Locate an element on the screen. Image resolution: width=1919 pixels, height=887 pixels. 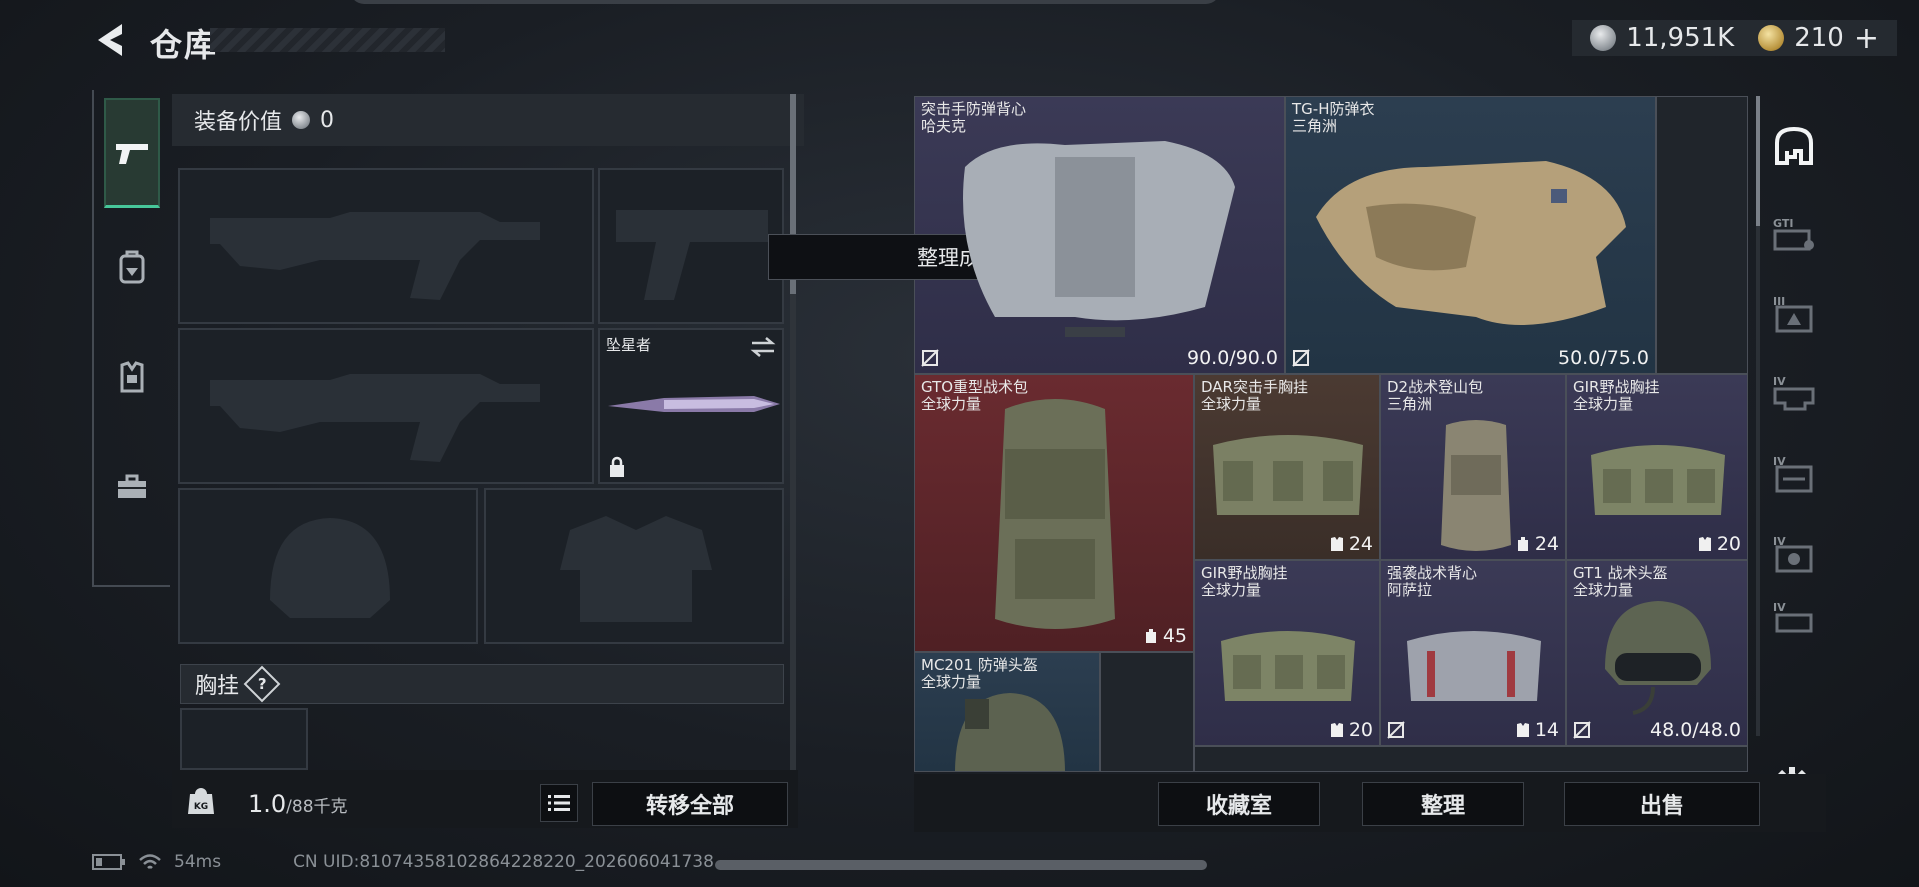
tab-level-iv-d: IV is located at coordinates (1794, 616).